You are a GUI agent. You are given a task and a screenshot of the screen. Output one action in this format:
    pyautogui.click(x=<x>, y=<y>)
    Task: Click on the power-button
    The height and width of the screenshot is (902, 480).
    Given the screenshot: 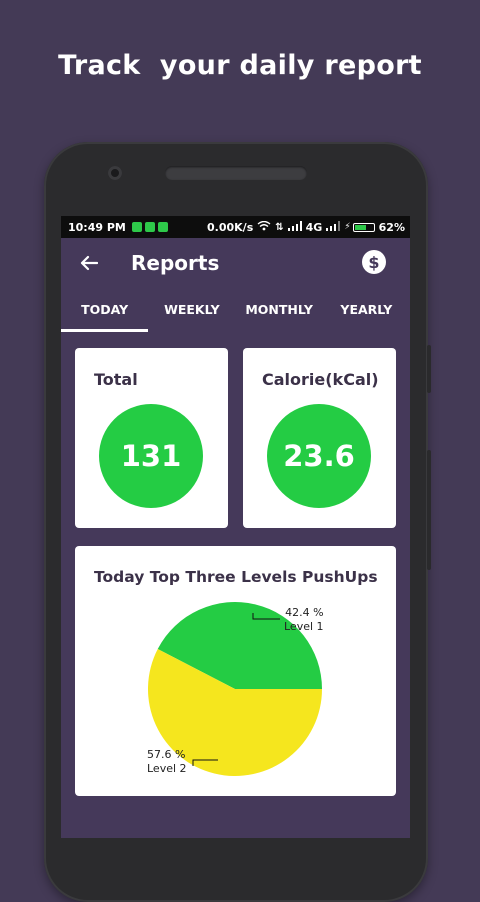 What is the action you would take?
    pyautogui.click(x=429, y=510)
    